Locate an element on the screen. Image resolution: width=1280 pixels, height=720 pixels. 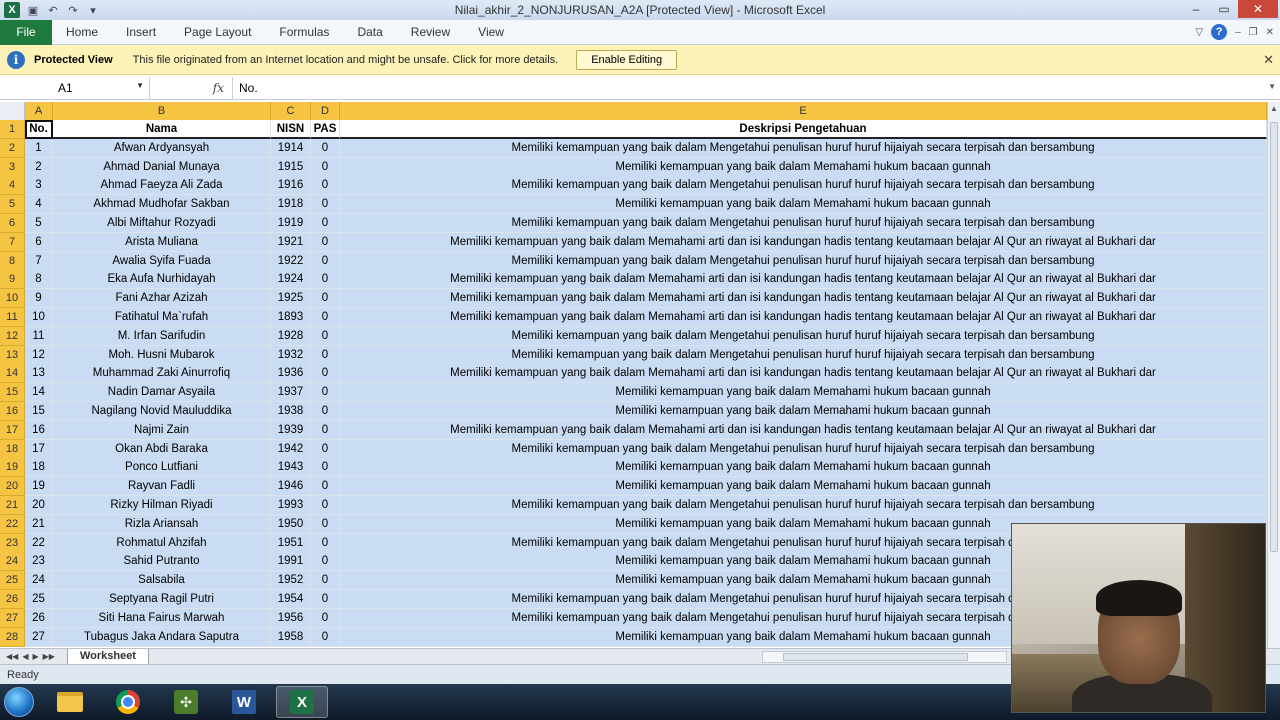
cell-no: 25 is located at coordinates (39, 599).